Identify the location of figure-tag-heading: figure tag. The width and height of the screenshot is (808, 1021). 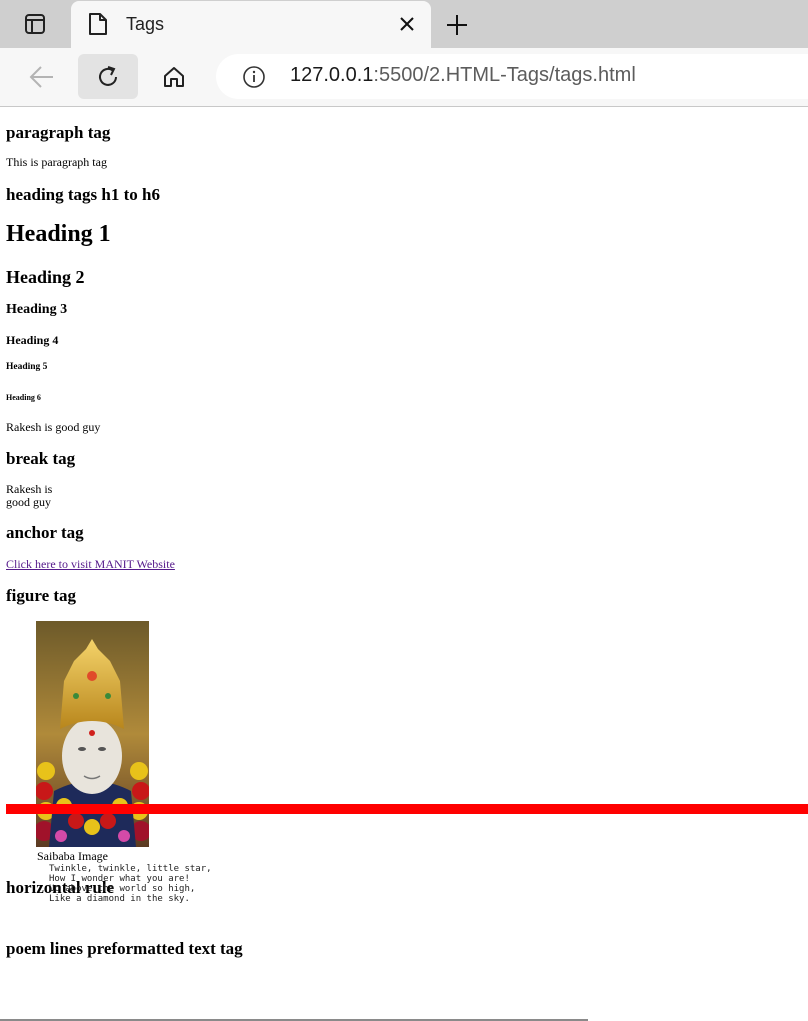
(41, 595).